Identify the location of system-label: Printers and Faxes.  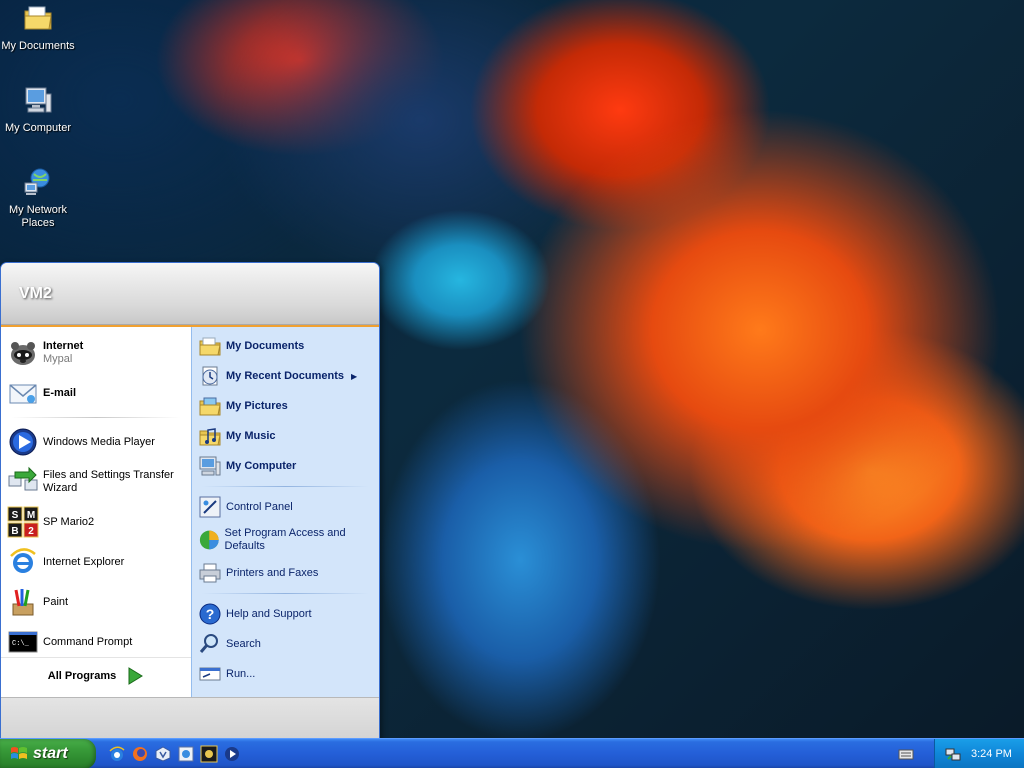
(272, 572).